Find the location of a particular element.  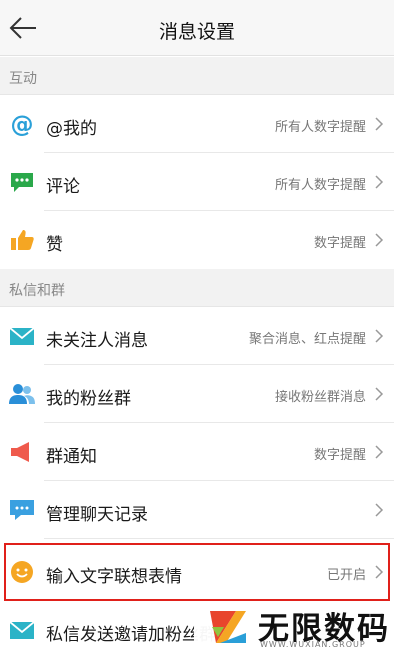

setting-label: 管理聊天记录 is located at coordinates (97, 515).